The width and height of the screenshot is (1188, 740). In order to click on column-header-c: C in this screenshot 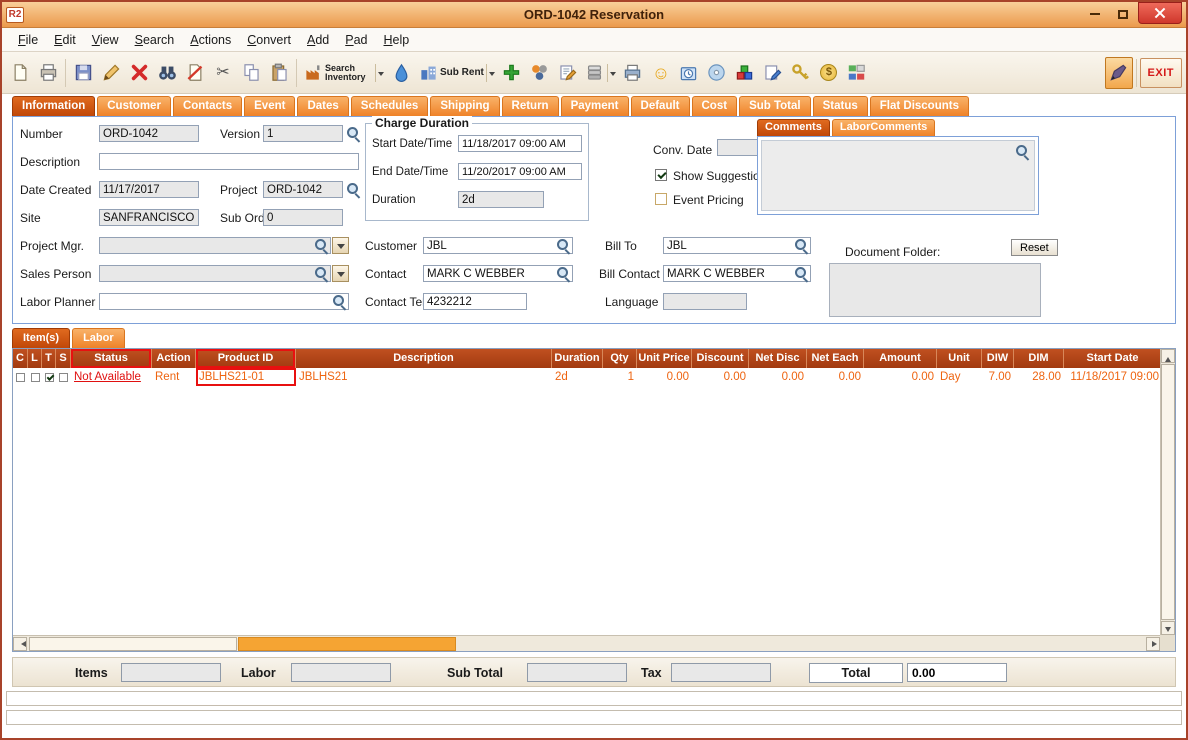, I will do `click(20, 358)`.